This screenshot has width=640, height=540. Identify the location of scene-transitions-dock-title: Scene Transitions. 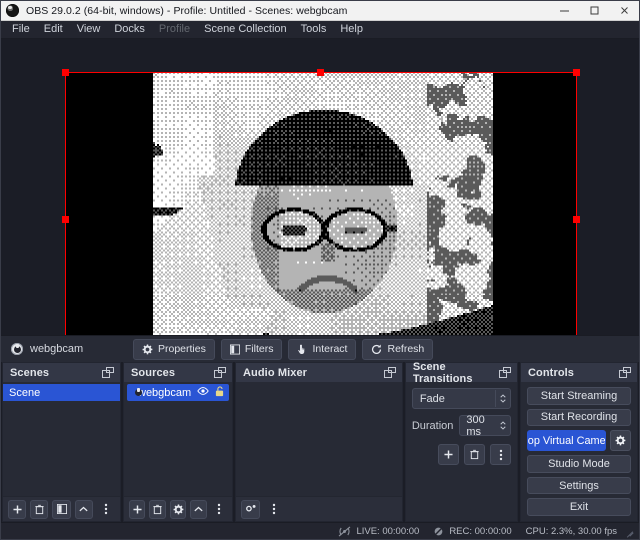
(442, 372).